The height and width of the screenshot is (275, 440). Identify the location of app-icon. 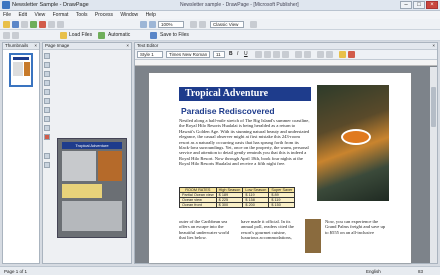
(6, 5).